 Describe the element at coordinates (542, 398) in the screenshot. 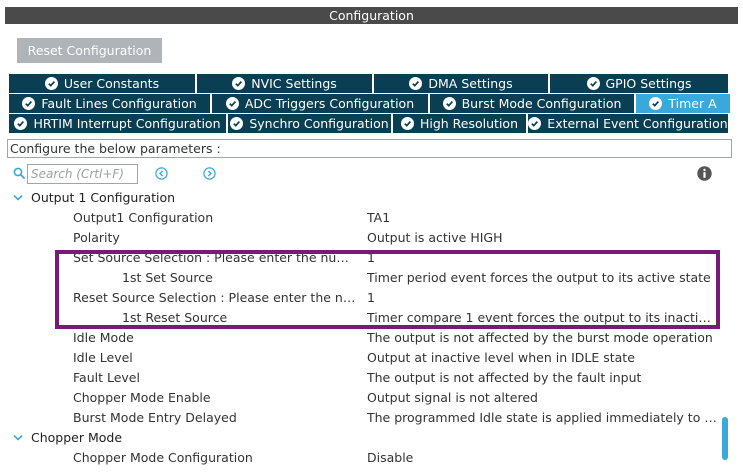

I see `parameter-value: Output signal is not altered` at that location.